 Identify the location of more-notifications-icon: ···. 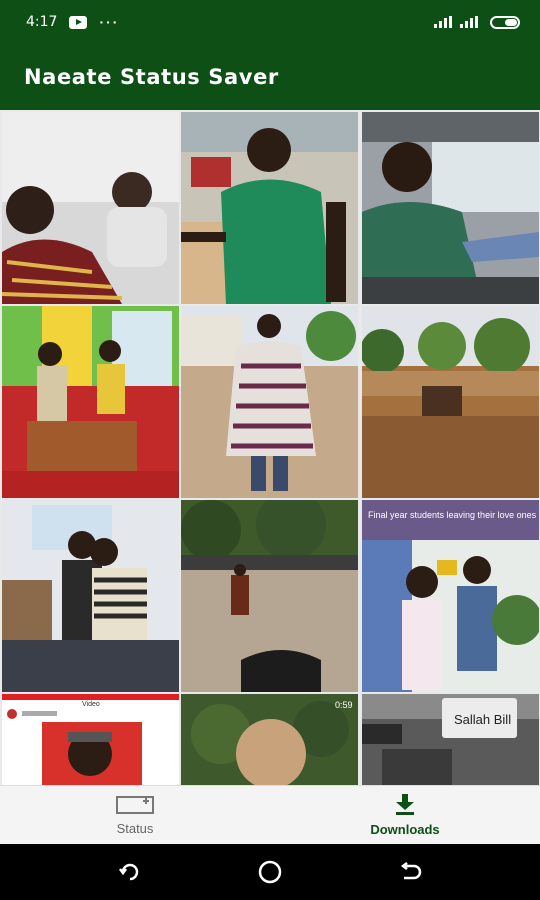
(109, 22).